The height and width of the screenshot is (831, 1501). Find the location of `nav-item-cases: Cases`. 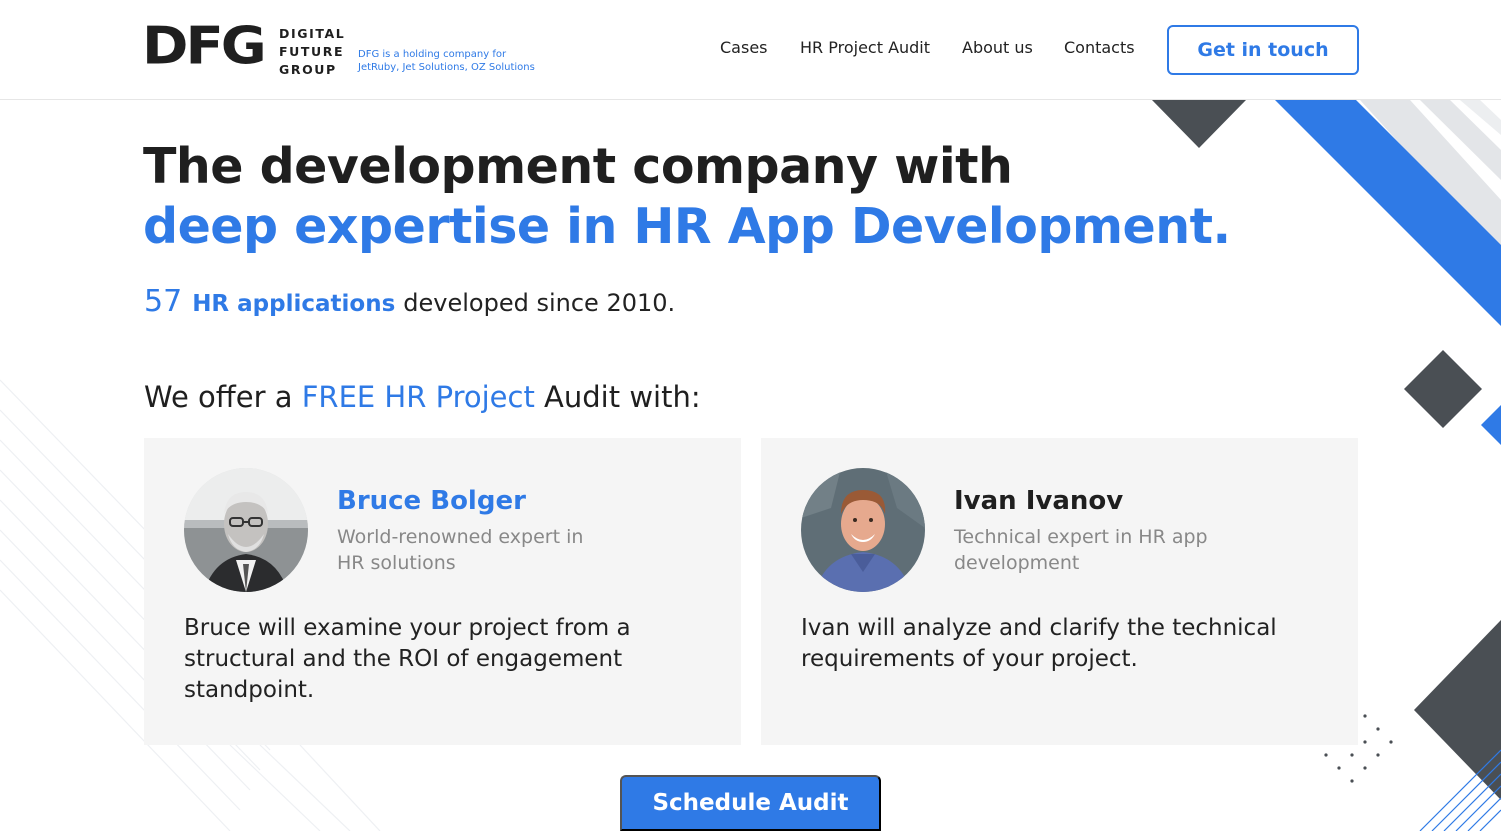

nav-item-cases: Cases is located at coordinates (744, 47).